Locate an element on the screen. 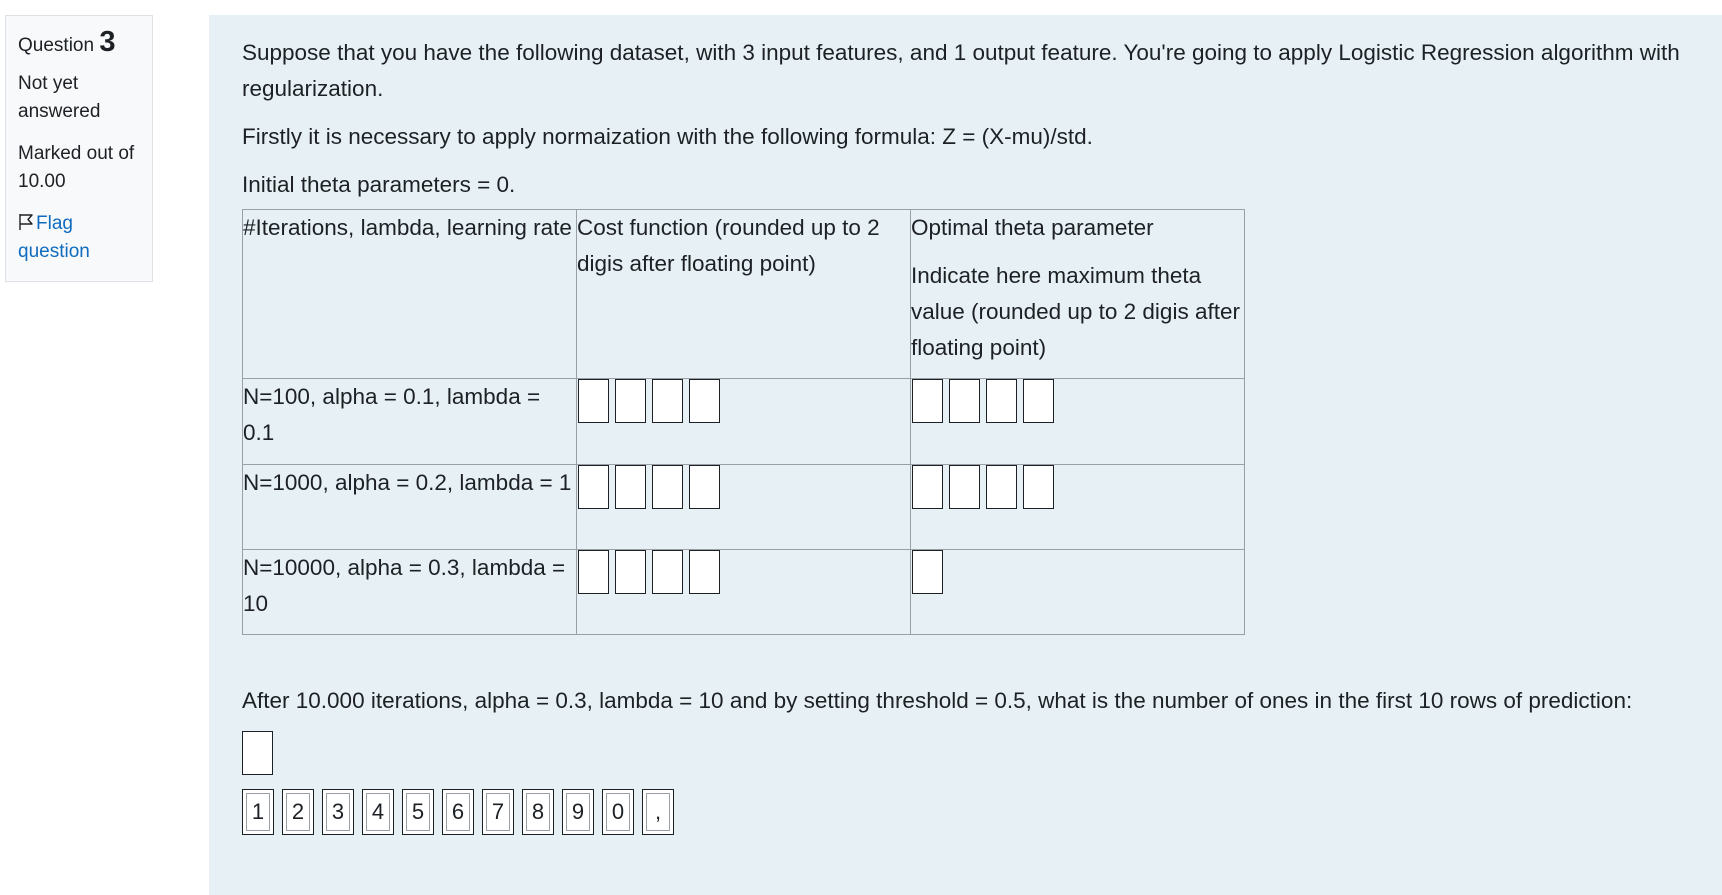  question-number-value: 3 is located at coordinates (107, 42).